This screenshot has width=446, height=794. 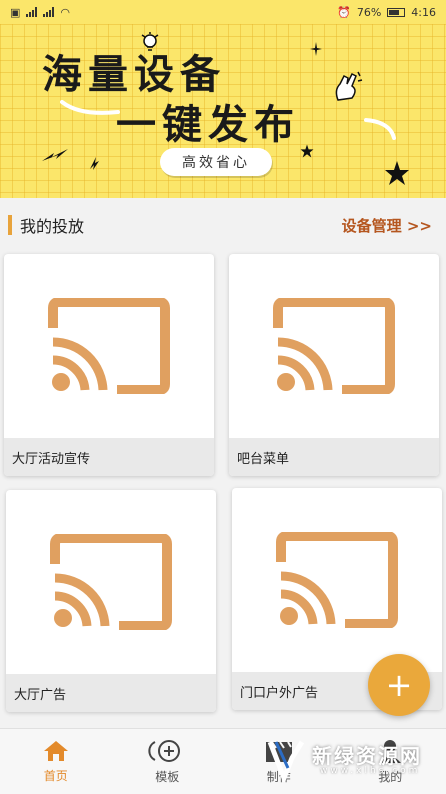 What do you see at coordinates (150, 41) in the screenshot?
I see `bulb-icon` at bounding box center [150, 41].